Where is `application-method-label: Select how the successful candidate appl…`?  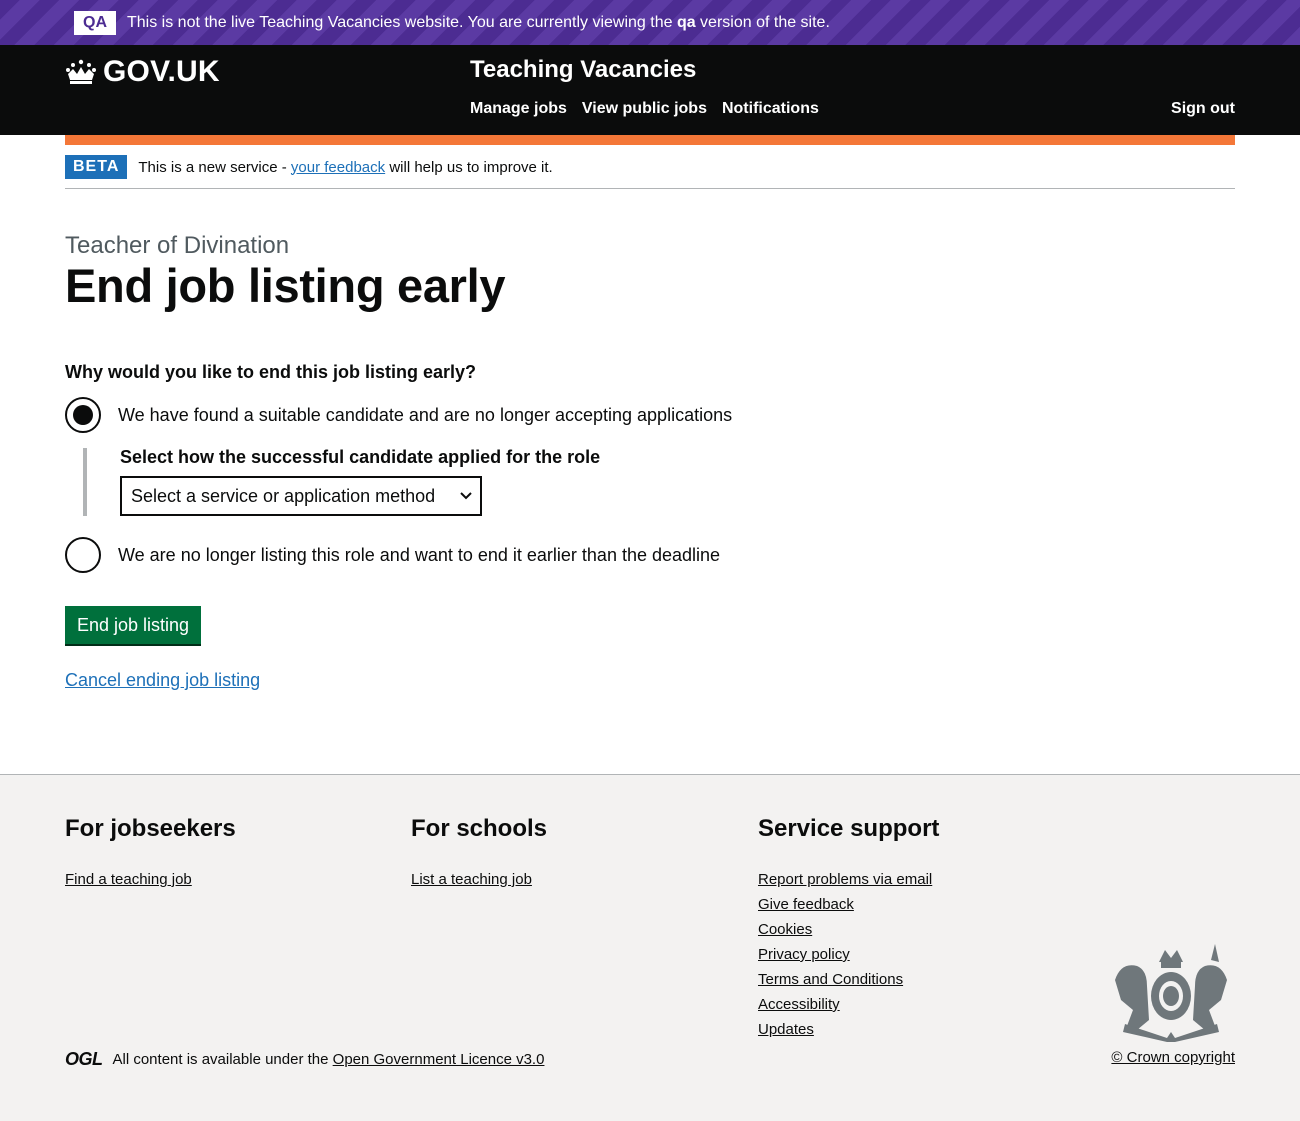 application-method-label: Select how the successful candidate appl… is located at coordinates (360, 457).